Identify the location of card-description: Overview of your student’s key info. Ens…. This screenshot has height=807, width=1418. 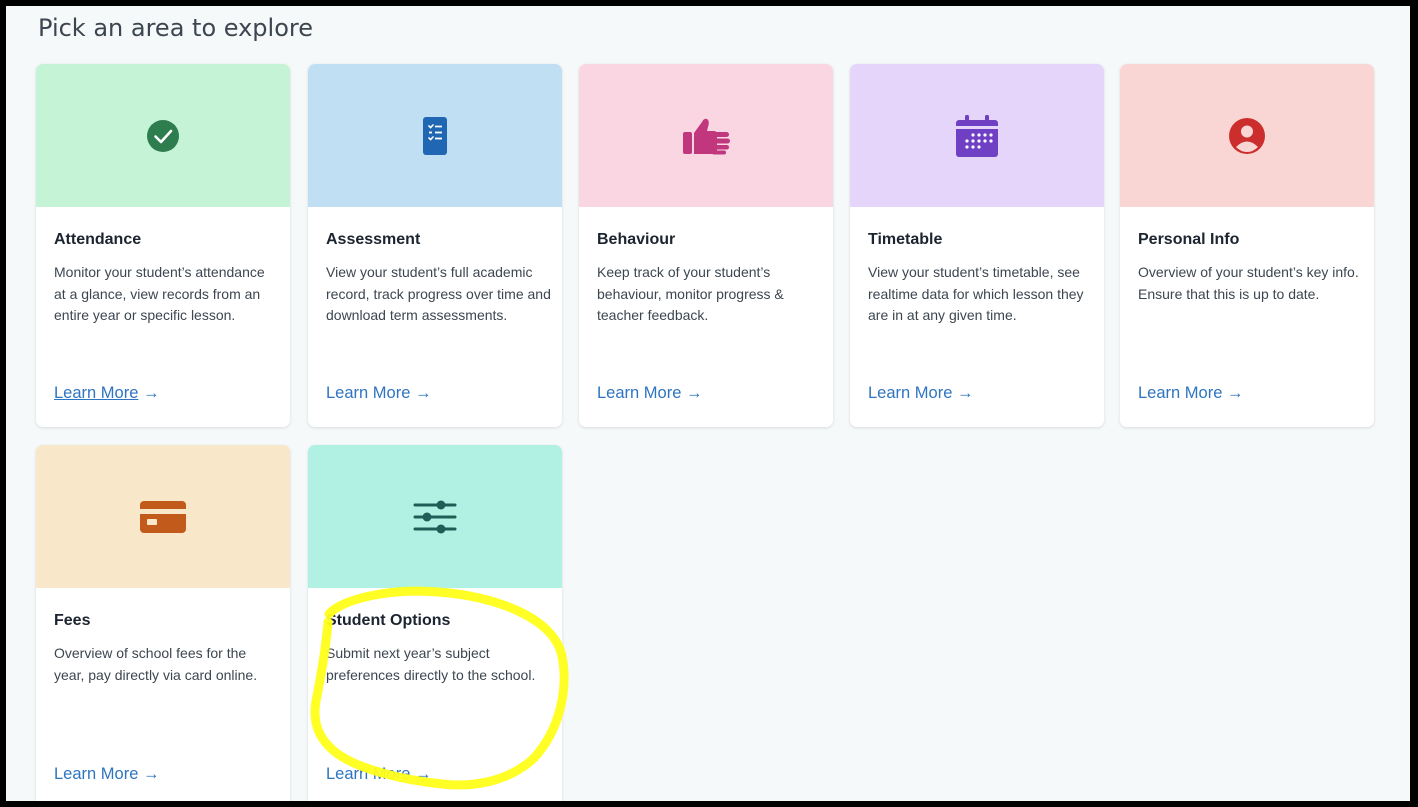
(1248, 283).